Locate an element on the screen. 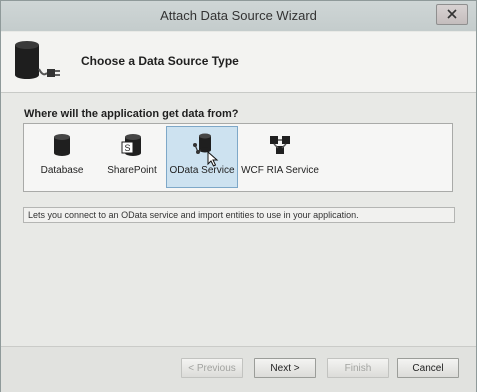 This screenshot has width=477, height=392. next-button: Next > is located at coordinates (285, 368).